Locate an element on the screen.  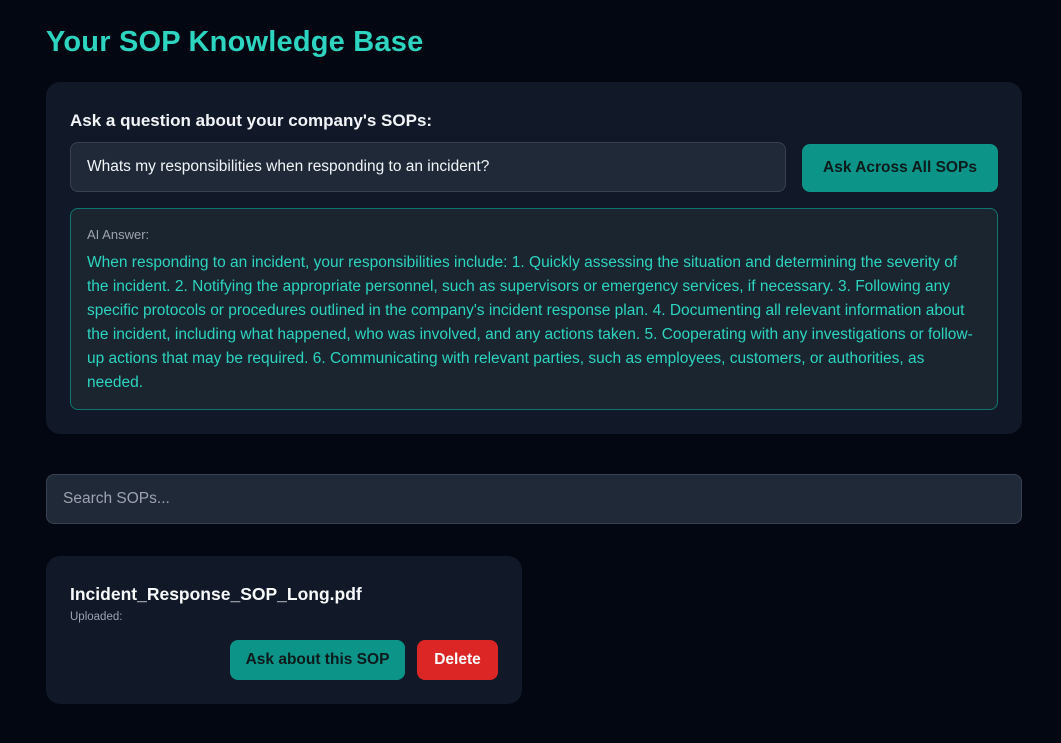
ask-about-this-sop-button: Ask about this SOP is located at coordinates (317, 660).